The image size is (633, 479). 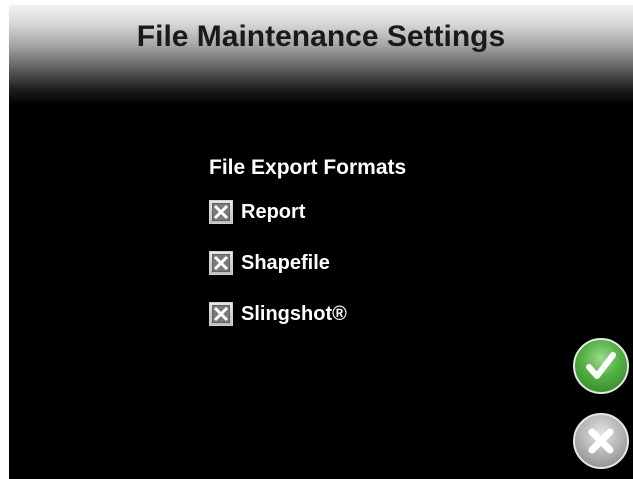 I want to click on option-report: Report, so click(x=307, y=212).